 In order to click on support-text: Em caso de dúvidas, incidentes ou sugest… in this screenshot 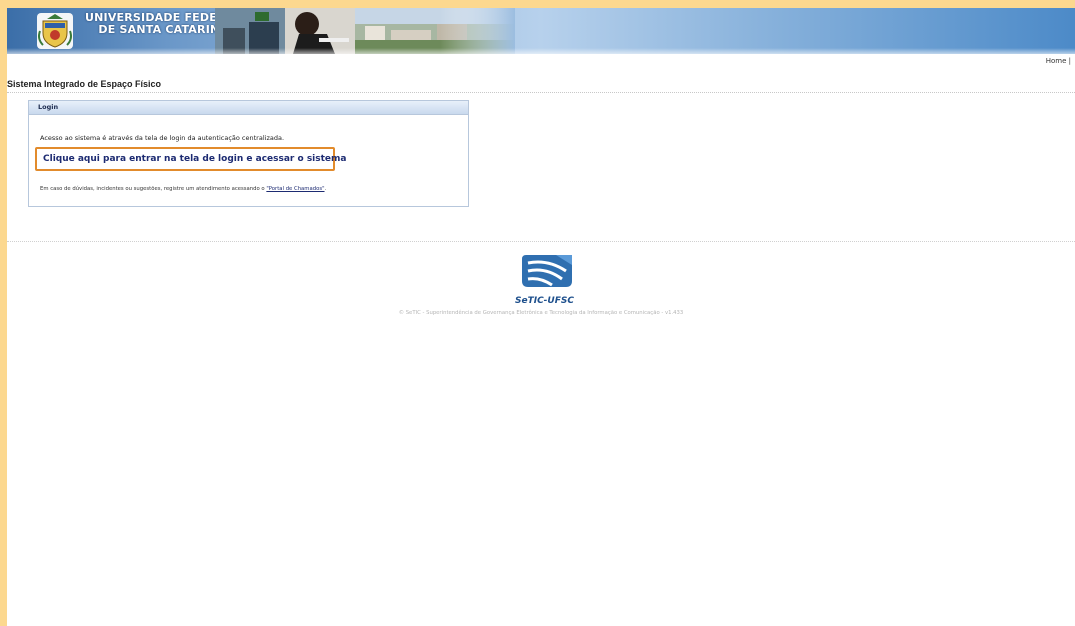, I will do `click(183, 189)`.